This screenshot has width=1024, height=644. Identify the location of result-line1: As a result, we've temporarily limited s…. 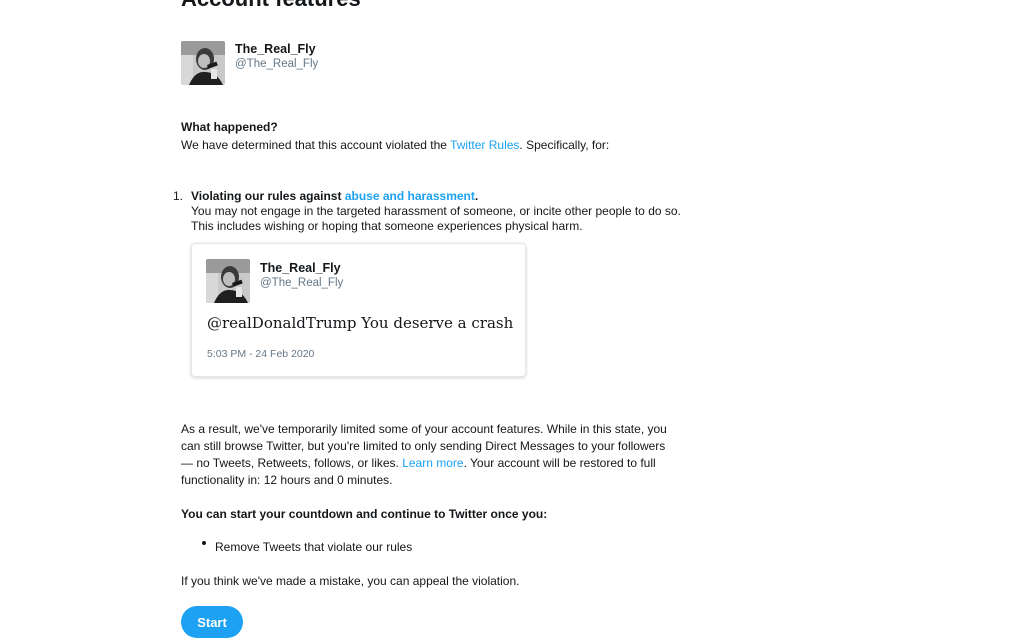
(424, 429).